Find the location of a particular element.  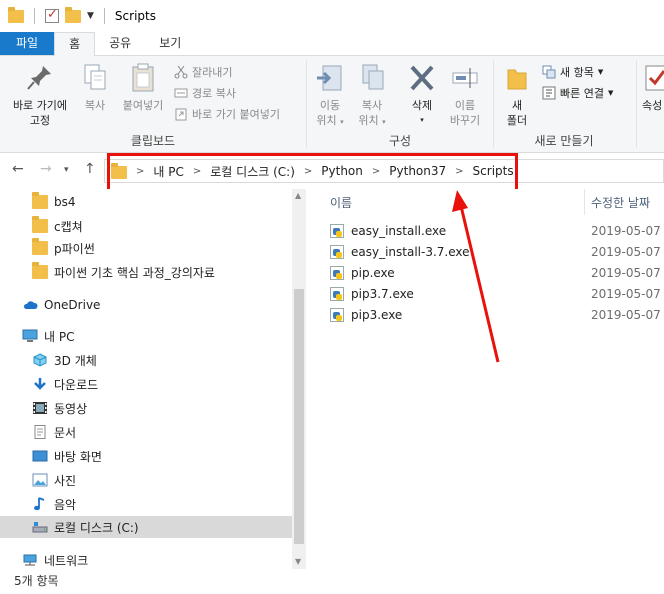

nav-item-downloads: 다운로드 is located at coordinates (146, 384).